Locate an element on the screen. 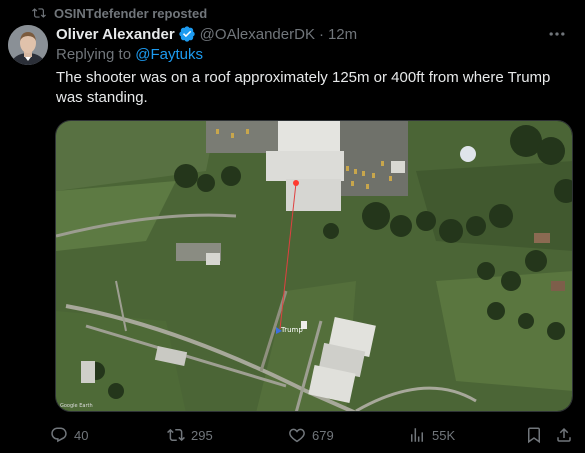 The image size is (585, 453). map-label-trump: Trump is located at coordinates (291, 330).